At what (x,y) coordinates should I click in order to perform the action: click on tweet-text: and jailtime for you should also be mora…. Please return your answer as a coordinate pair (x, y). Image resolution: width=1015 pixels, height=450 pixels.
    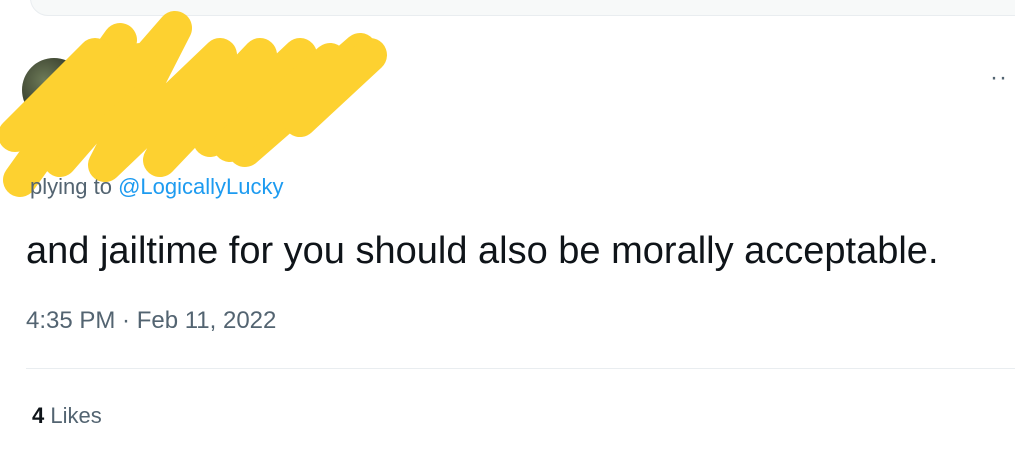
    Looking at the image, I should click on (482, 251).